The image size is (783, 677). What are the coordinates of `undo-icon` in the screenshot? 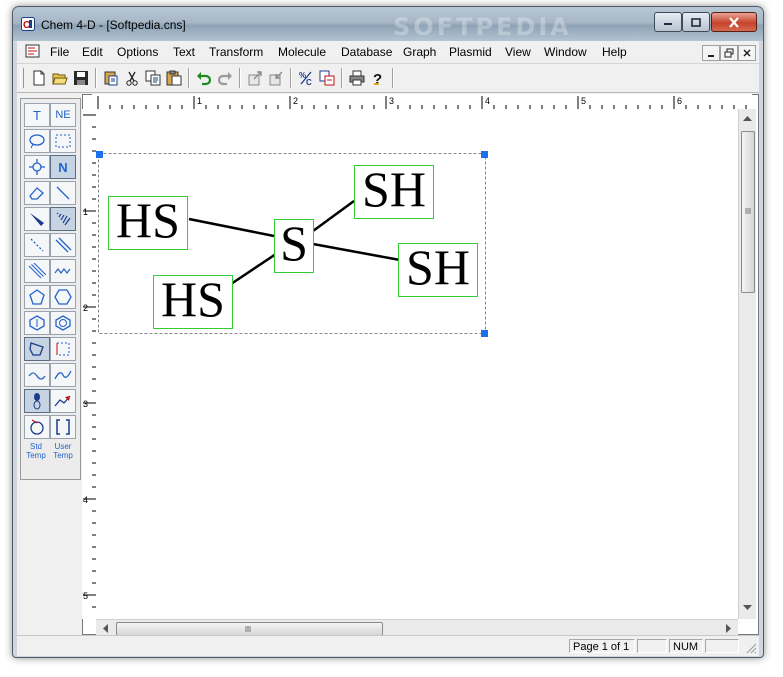 It's located at (204, 79).